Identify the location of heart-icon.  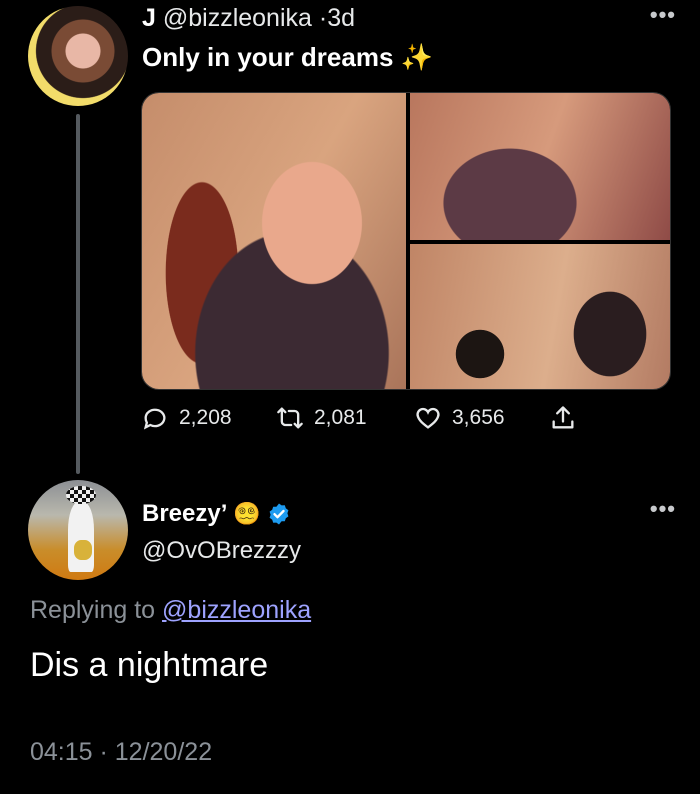
(428, 418).